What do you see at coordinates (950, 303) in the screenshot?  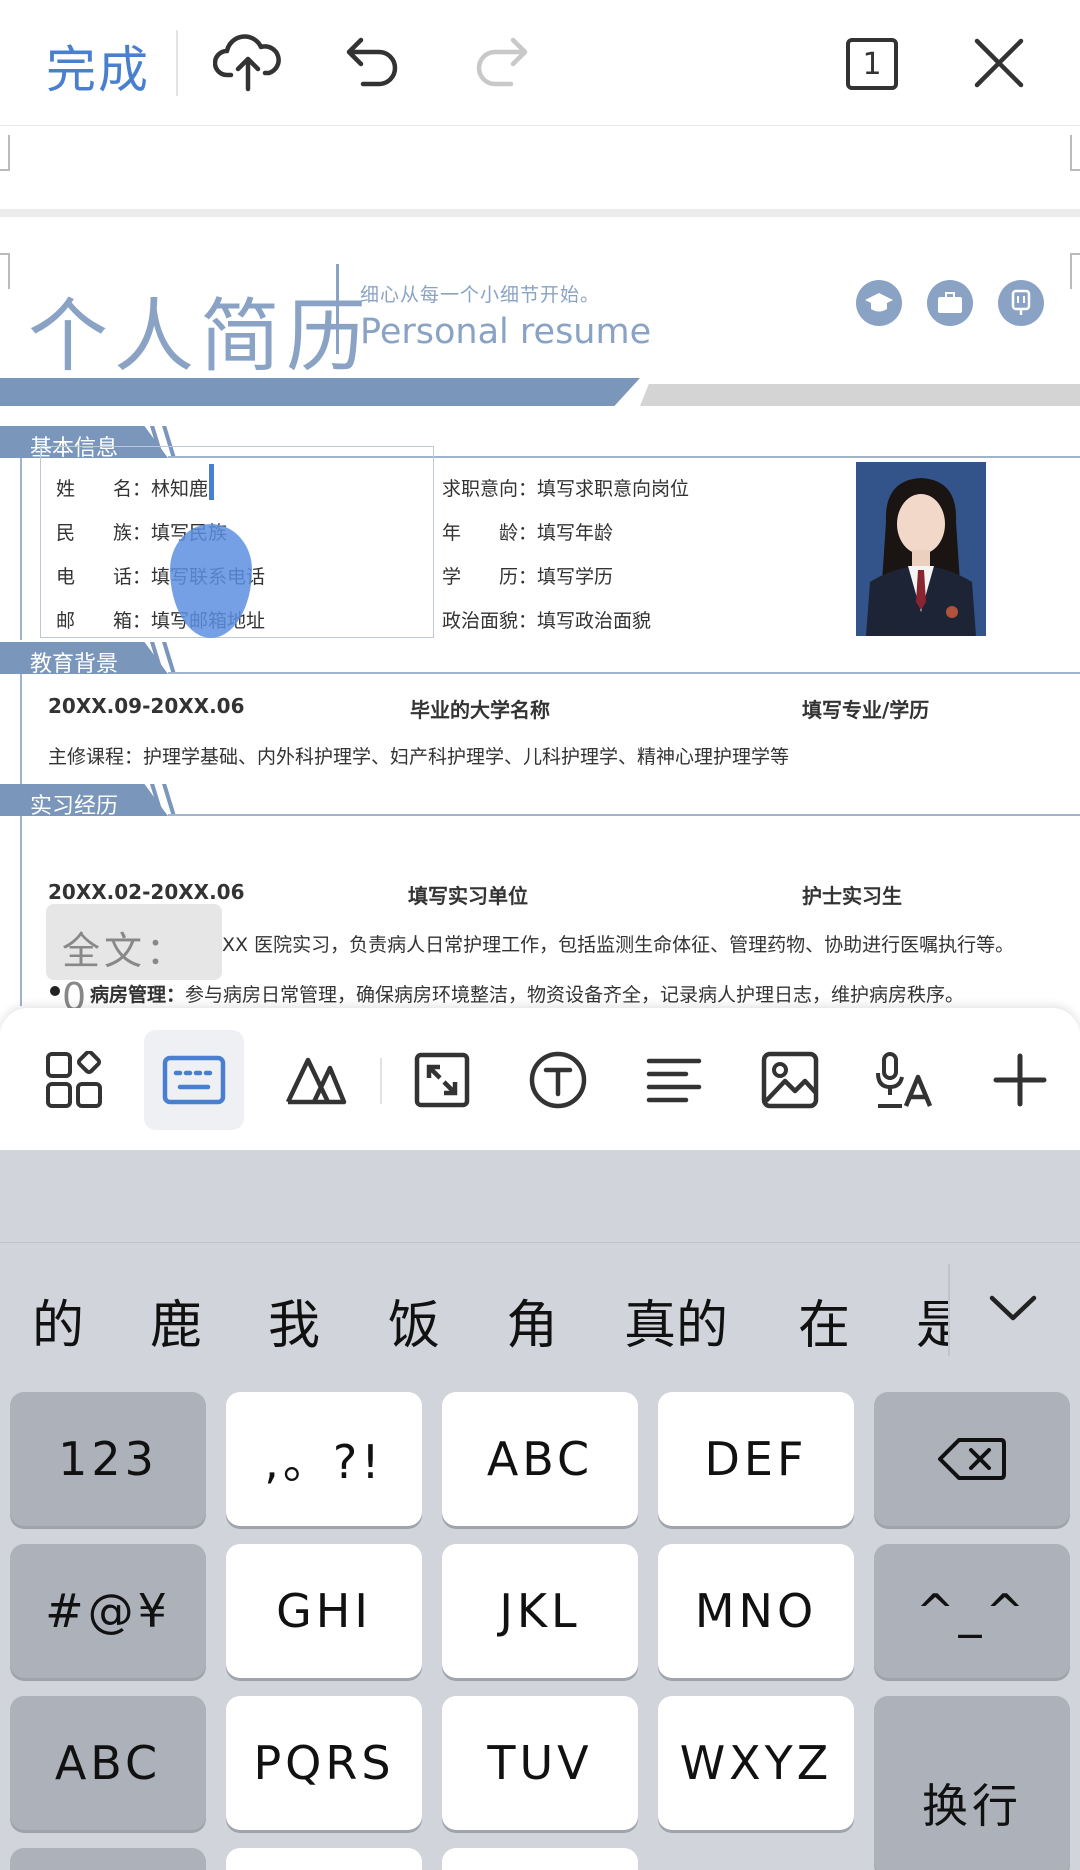 I see `briefcase-icon` at bounding box center [950, 303].